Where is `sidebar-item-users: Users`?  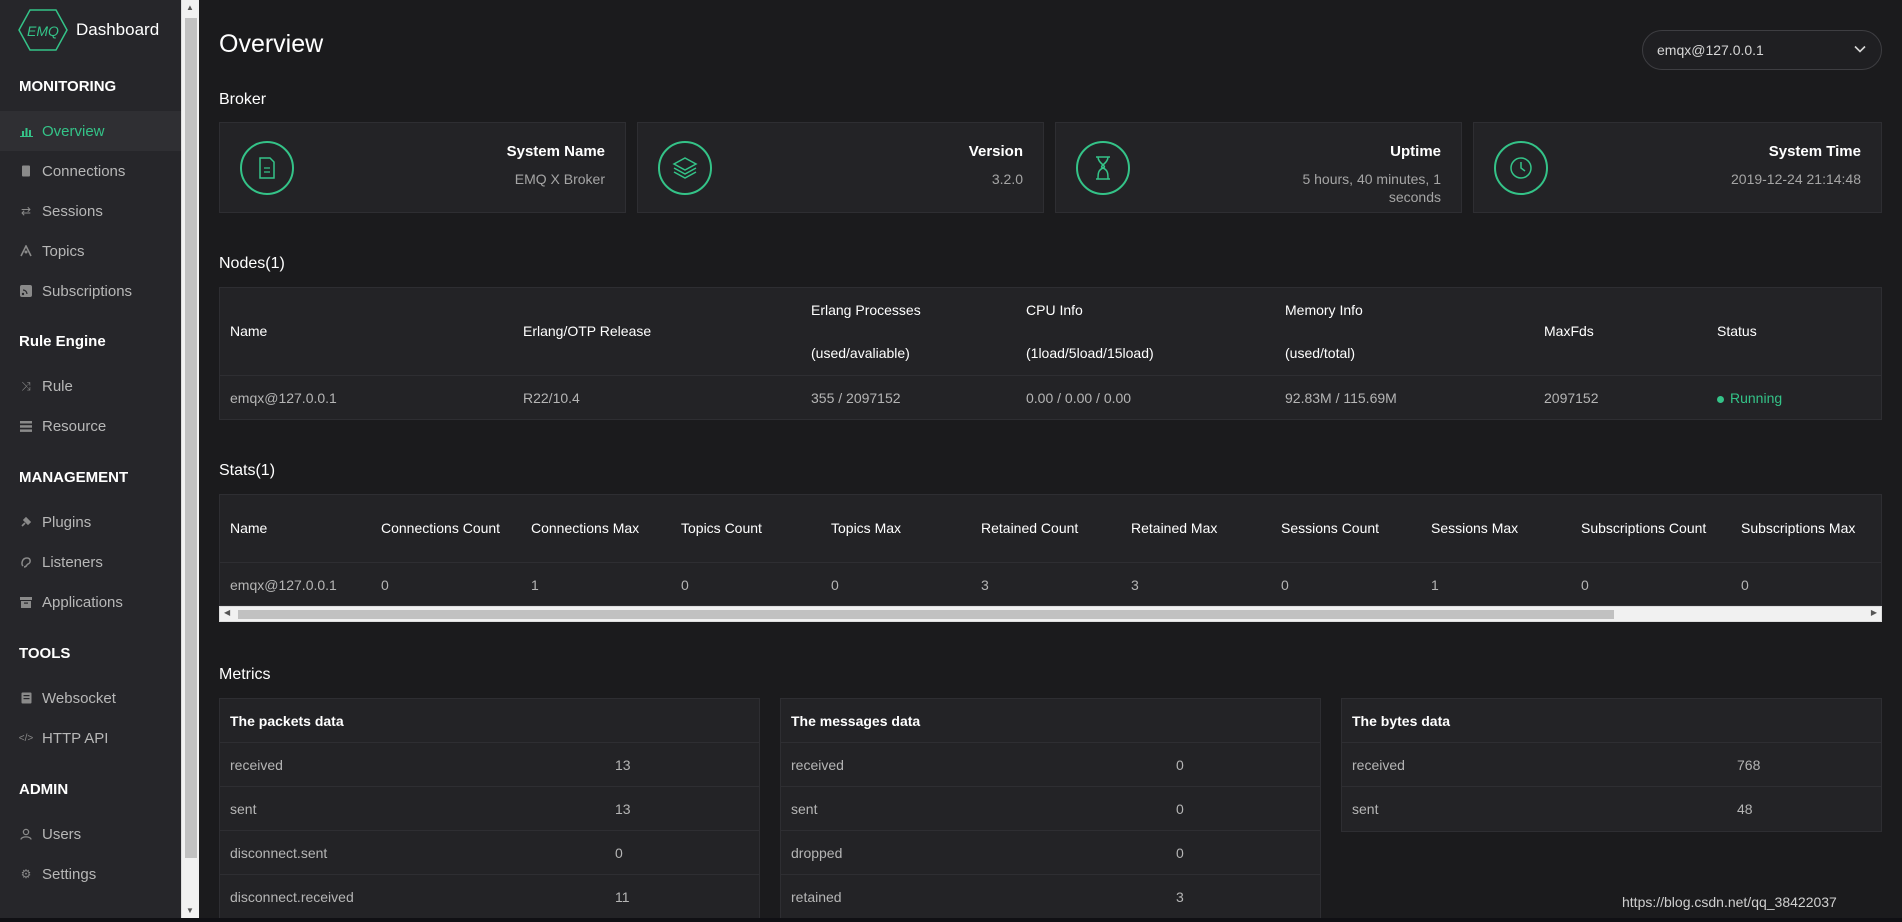
sidebar-item-users: Users is located at coordinates (90, 834).